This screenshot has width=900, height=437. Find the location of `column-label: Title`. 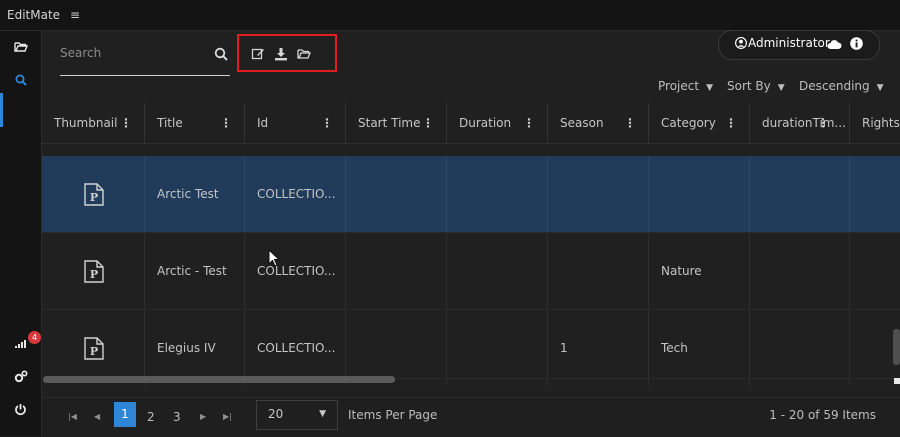

column-label: Title is located at coordinates (170, 123).